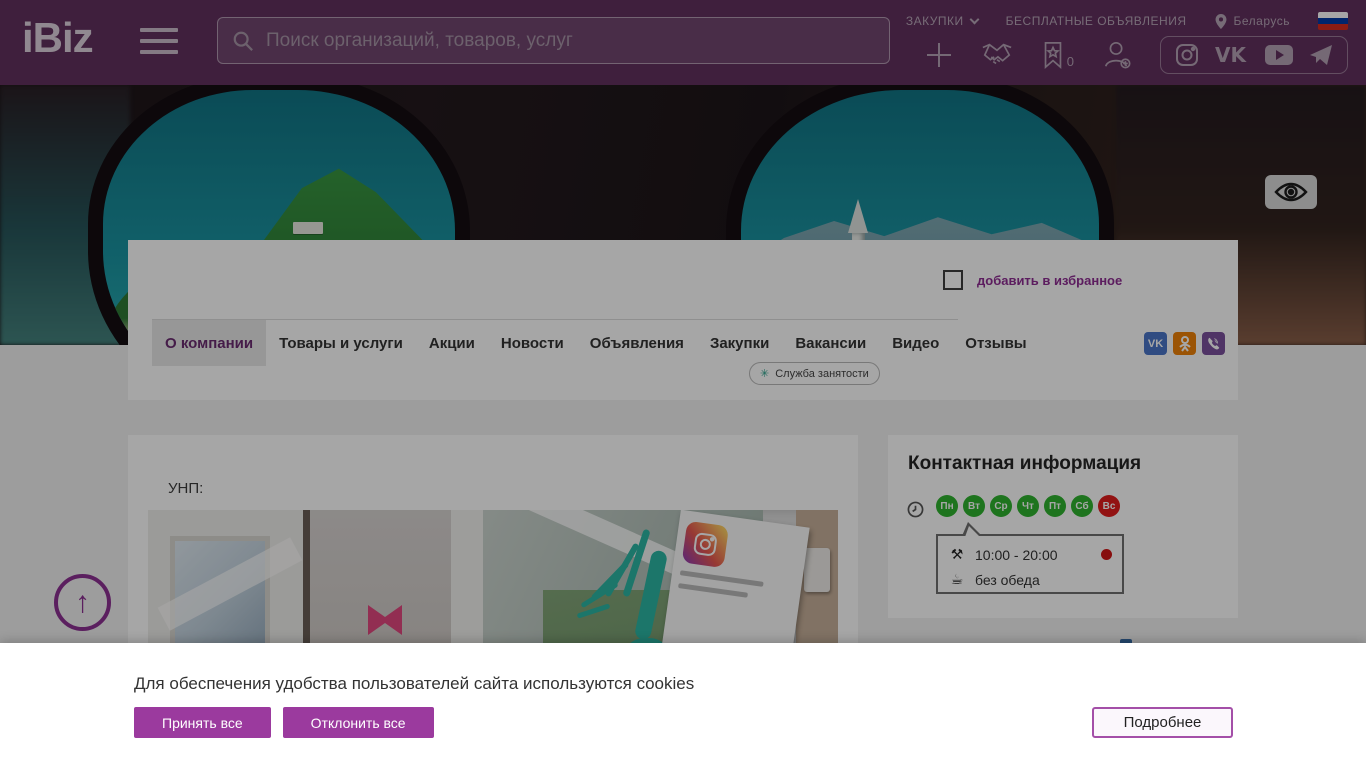 Image resolution: width=1366 pixels, height=768 pixels. Describe the element at coordinates (814, 373) in the screenshot. I see `employment-service-badge: ✳ Служба занятости` at that location.